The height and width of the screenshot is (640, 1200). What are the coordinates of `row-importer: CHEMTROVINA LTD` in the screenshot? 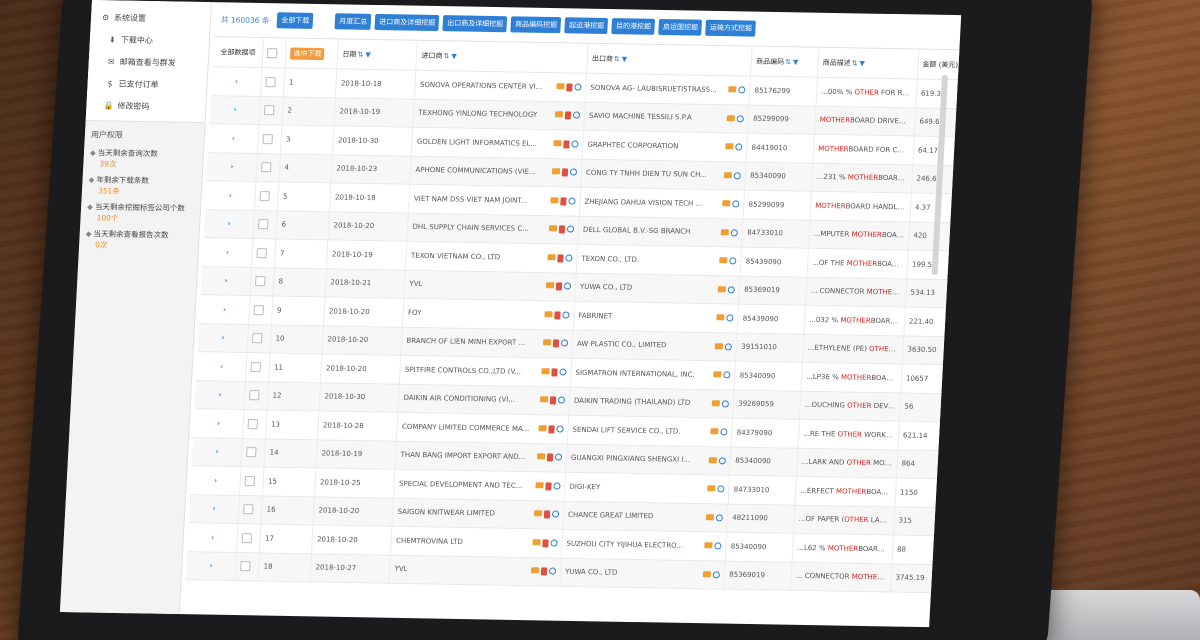 It's located at (476, 542).